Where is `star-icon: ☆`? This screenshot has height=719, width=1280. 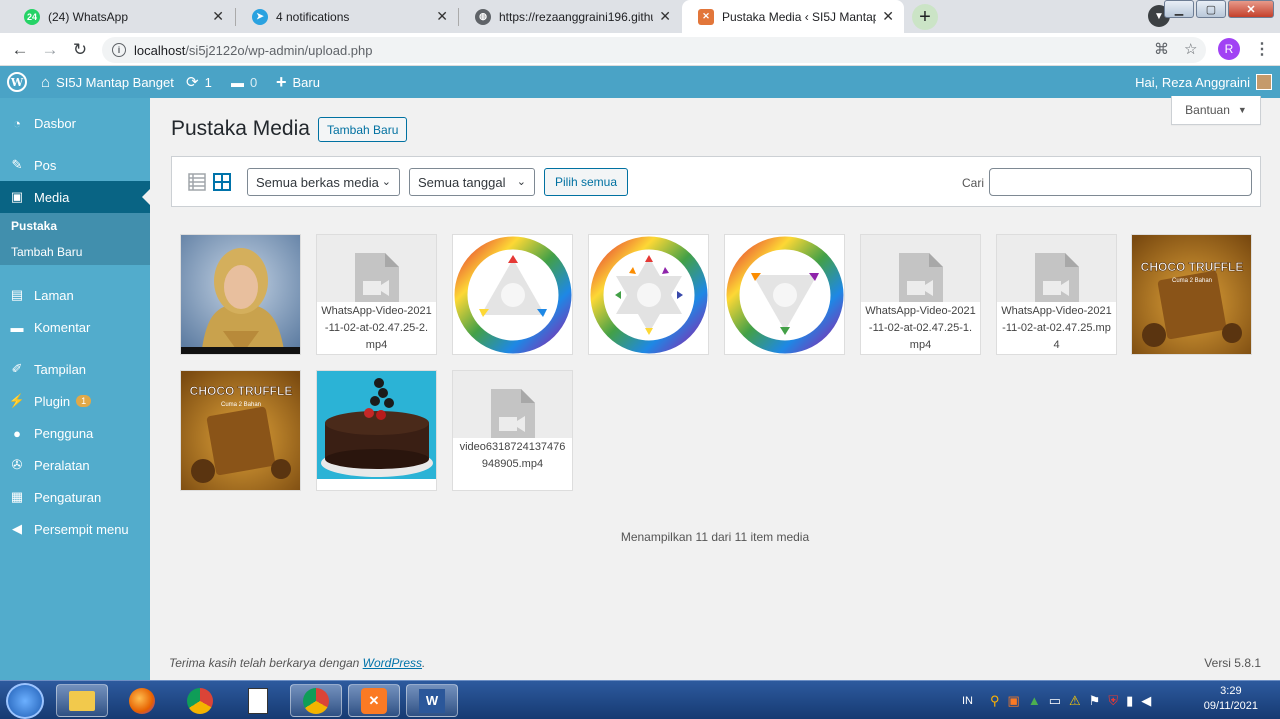 star-icon: ☆ is located at coordinates (1190, 49).